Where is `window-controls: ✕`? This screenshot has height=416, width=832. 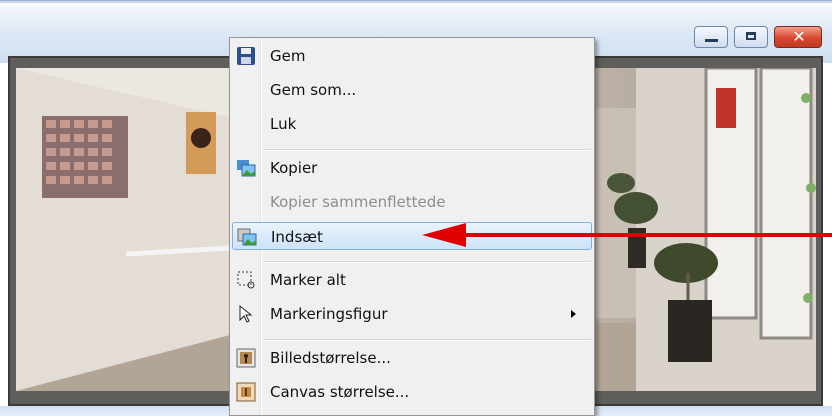
window-controls: ✕ is located at coordinates (758, 37).